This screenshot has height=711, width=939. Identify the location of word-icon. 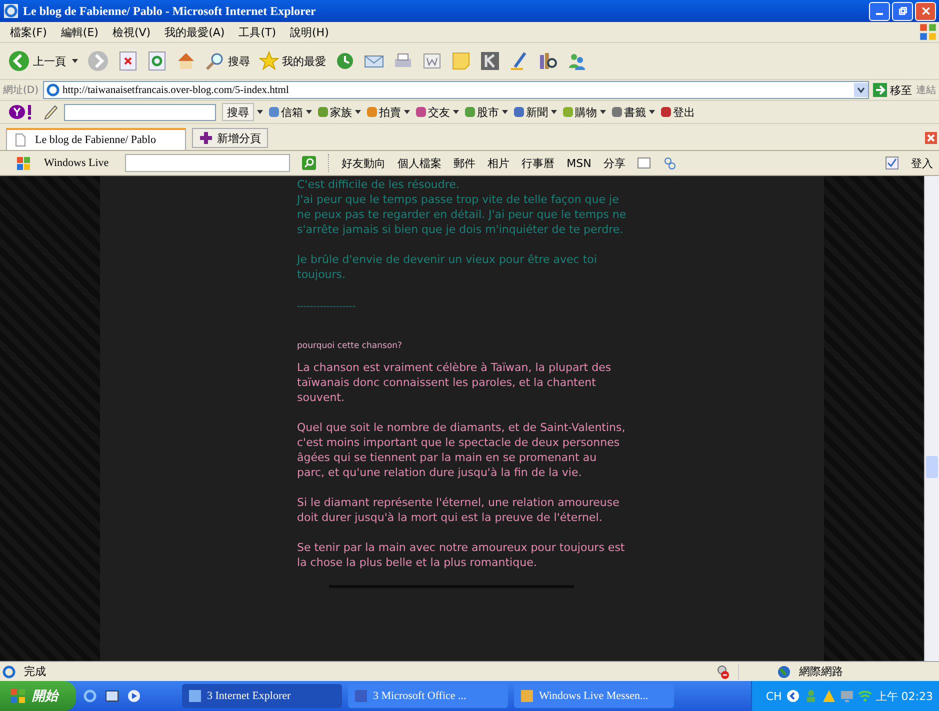
(432, 61).